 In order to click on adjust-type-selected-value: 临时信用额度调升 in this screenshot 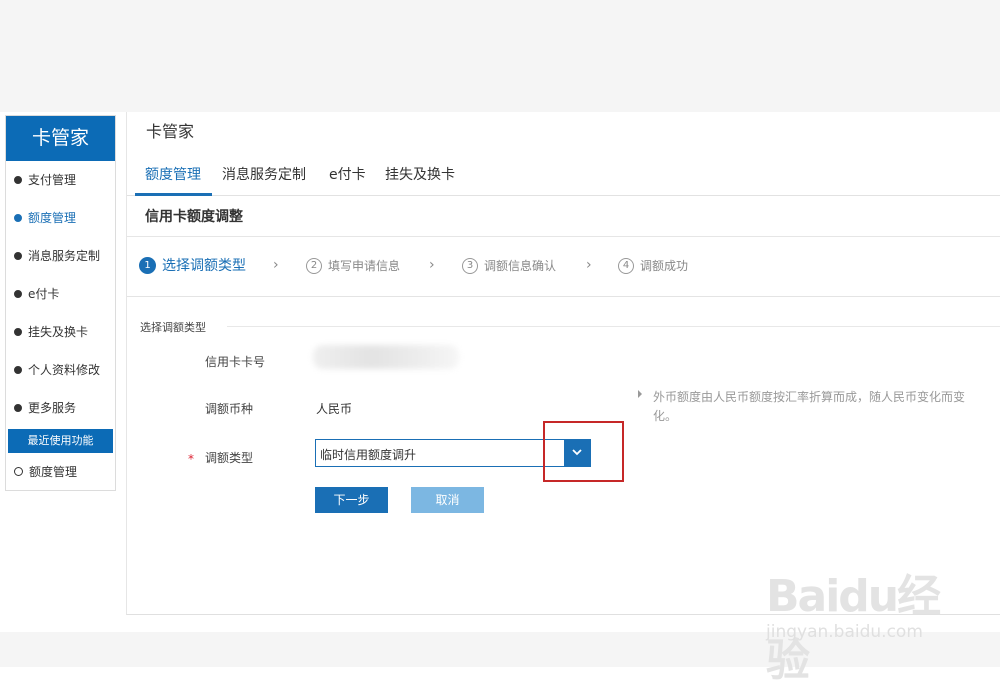, I will do `click(368, 455)`.